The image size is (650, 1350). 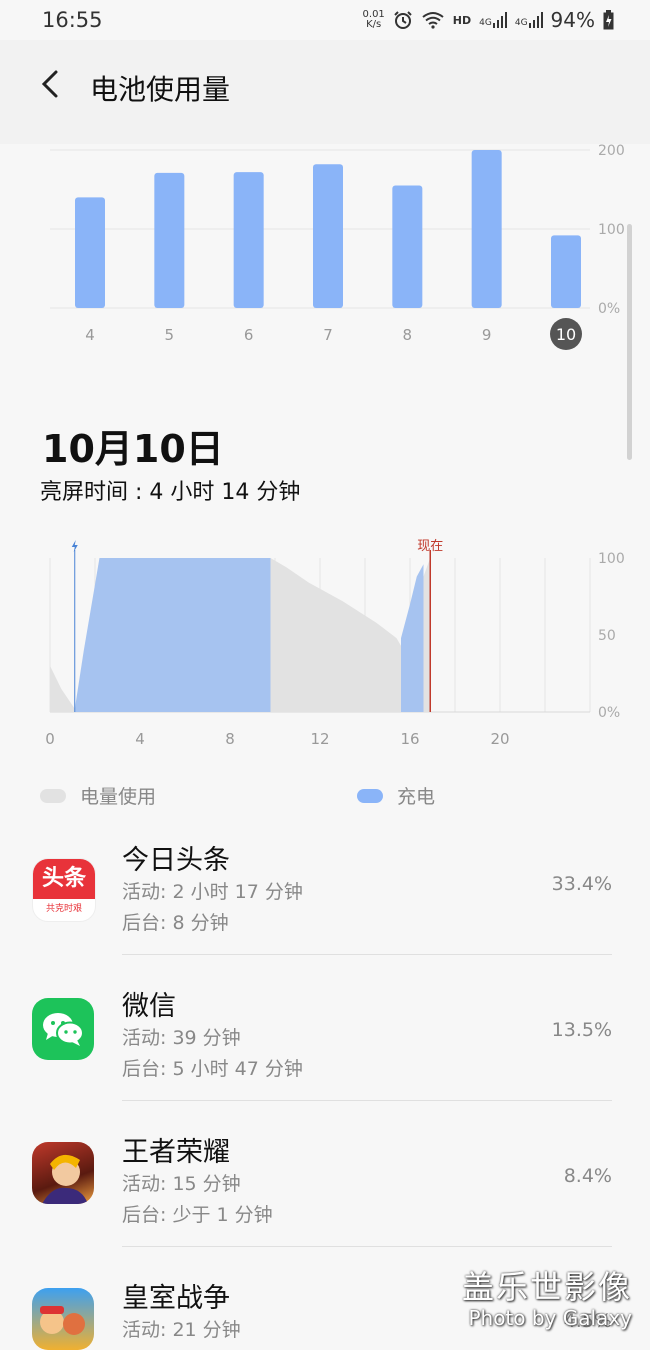 I want to click on x-tick-label: 12, so click(x=319, y=739).